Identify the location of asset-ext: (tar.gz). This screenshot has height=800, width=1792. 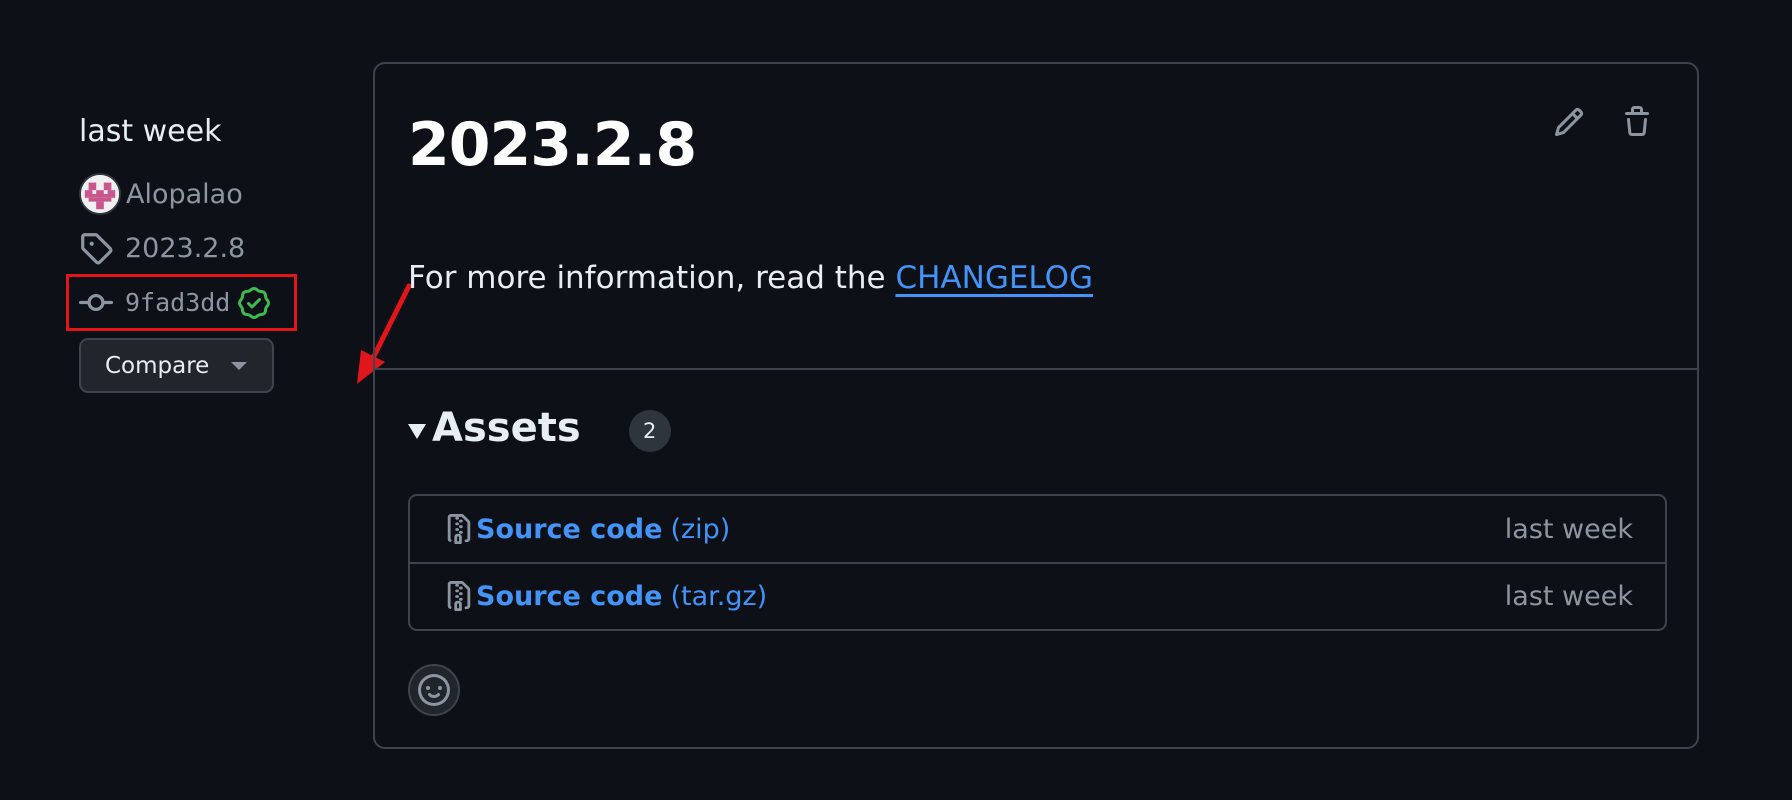
(718, 596).